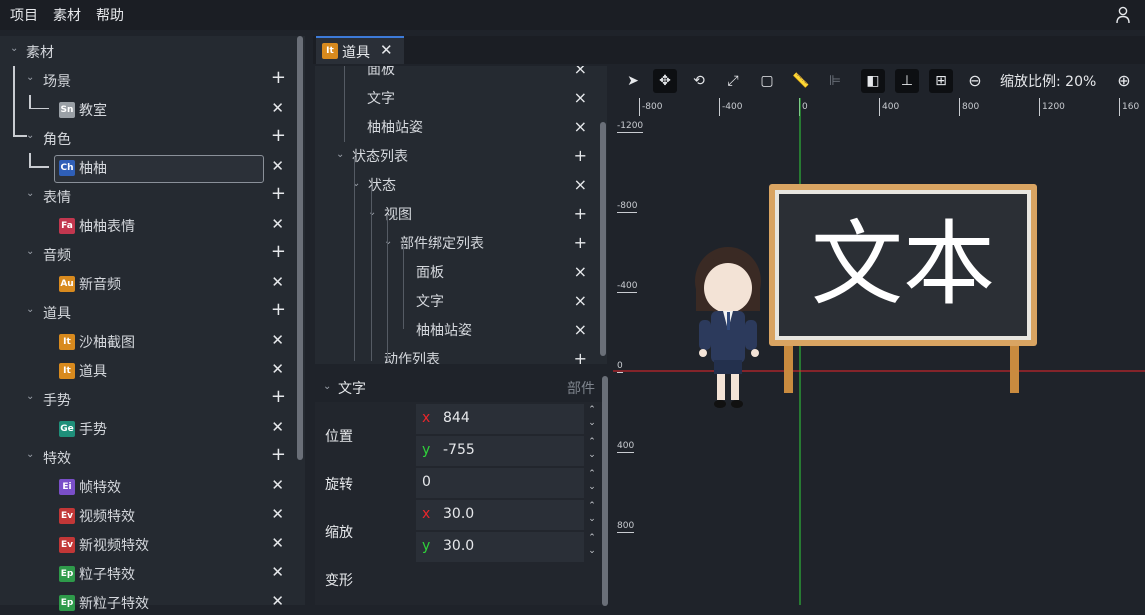 Image resolution: width=1145 pixels, height=615 pixels. What do you see at coordinates (592, 547) in the screenshot?
I see `scale-y-stepper: ⌃ ⌄` at bounding box center [592, 547].